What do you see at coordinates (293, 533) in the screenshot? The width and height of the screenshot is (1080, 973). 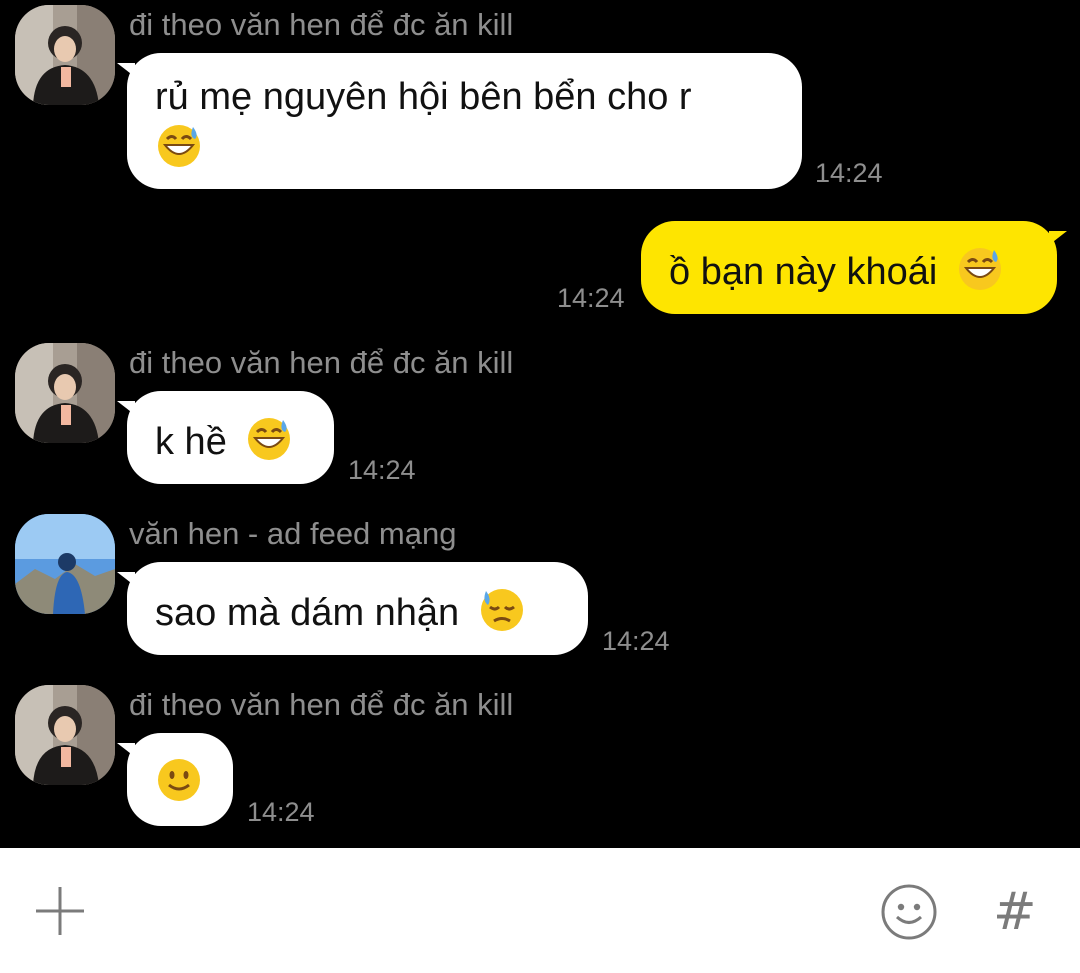 I see `sender-name: văn hen - ad feed mạng` at bounding box center [293, 533].